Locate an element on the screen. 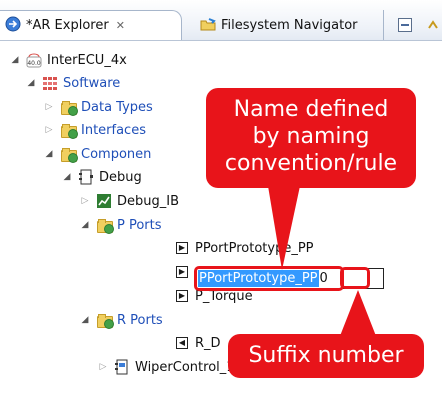 The height and width of the screenshot is (396, 442). name-callout-line-2: by naming is located at coordinates (311, 136).